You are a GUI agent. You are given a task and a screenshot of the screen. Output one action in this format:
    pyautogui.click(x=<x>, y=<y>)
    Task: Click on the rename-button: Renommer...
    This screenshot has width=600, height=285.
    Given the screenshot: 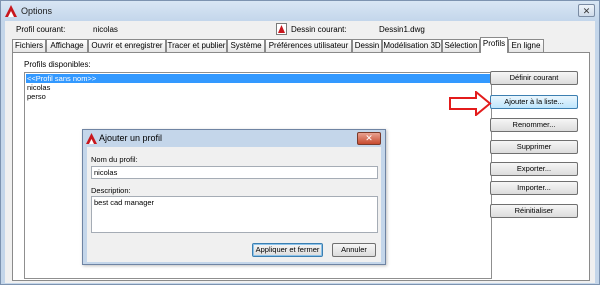 What is the action you would take?
    pyautogui.click(x=534, y=125)
    